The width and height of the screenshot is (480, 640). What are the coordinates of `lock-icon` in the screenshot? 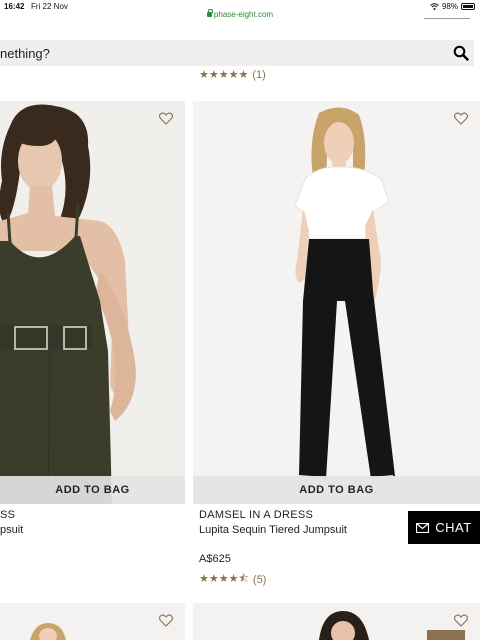 It's located at (209, 13).